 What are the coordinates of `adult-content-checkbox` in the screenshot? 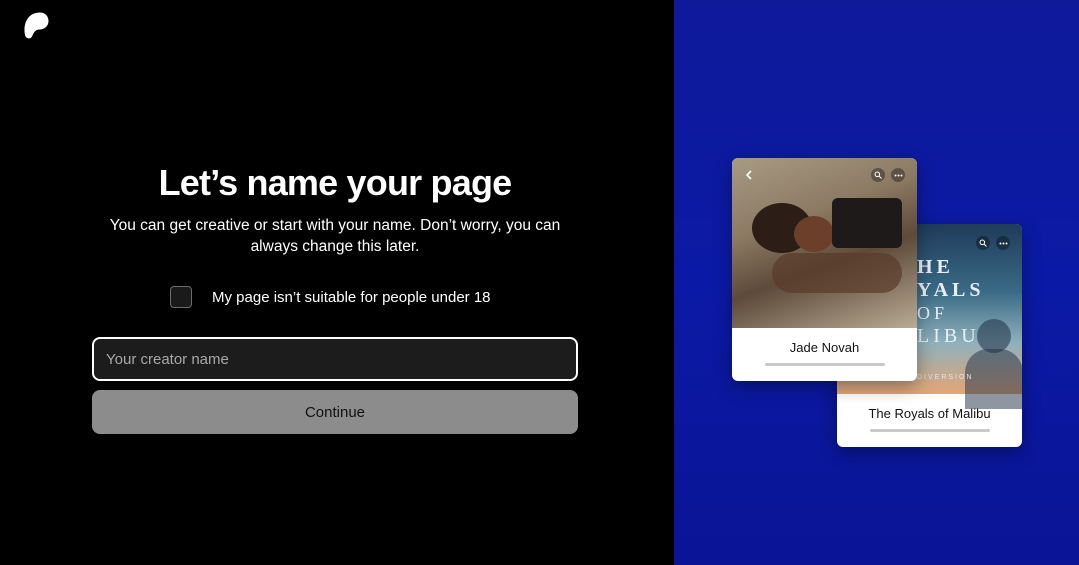 It's located at (181, 297).